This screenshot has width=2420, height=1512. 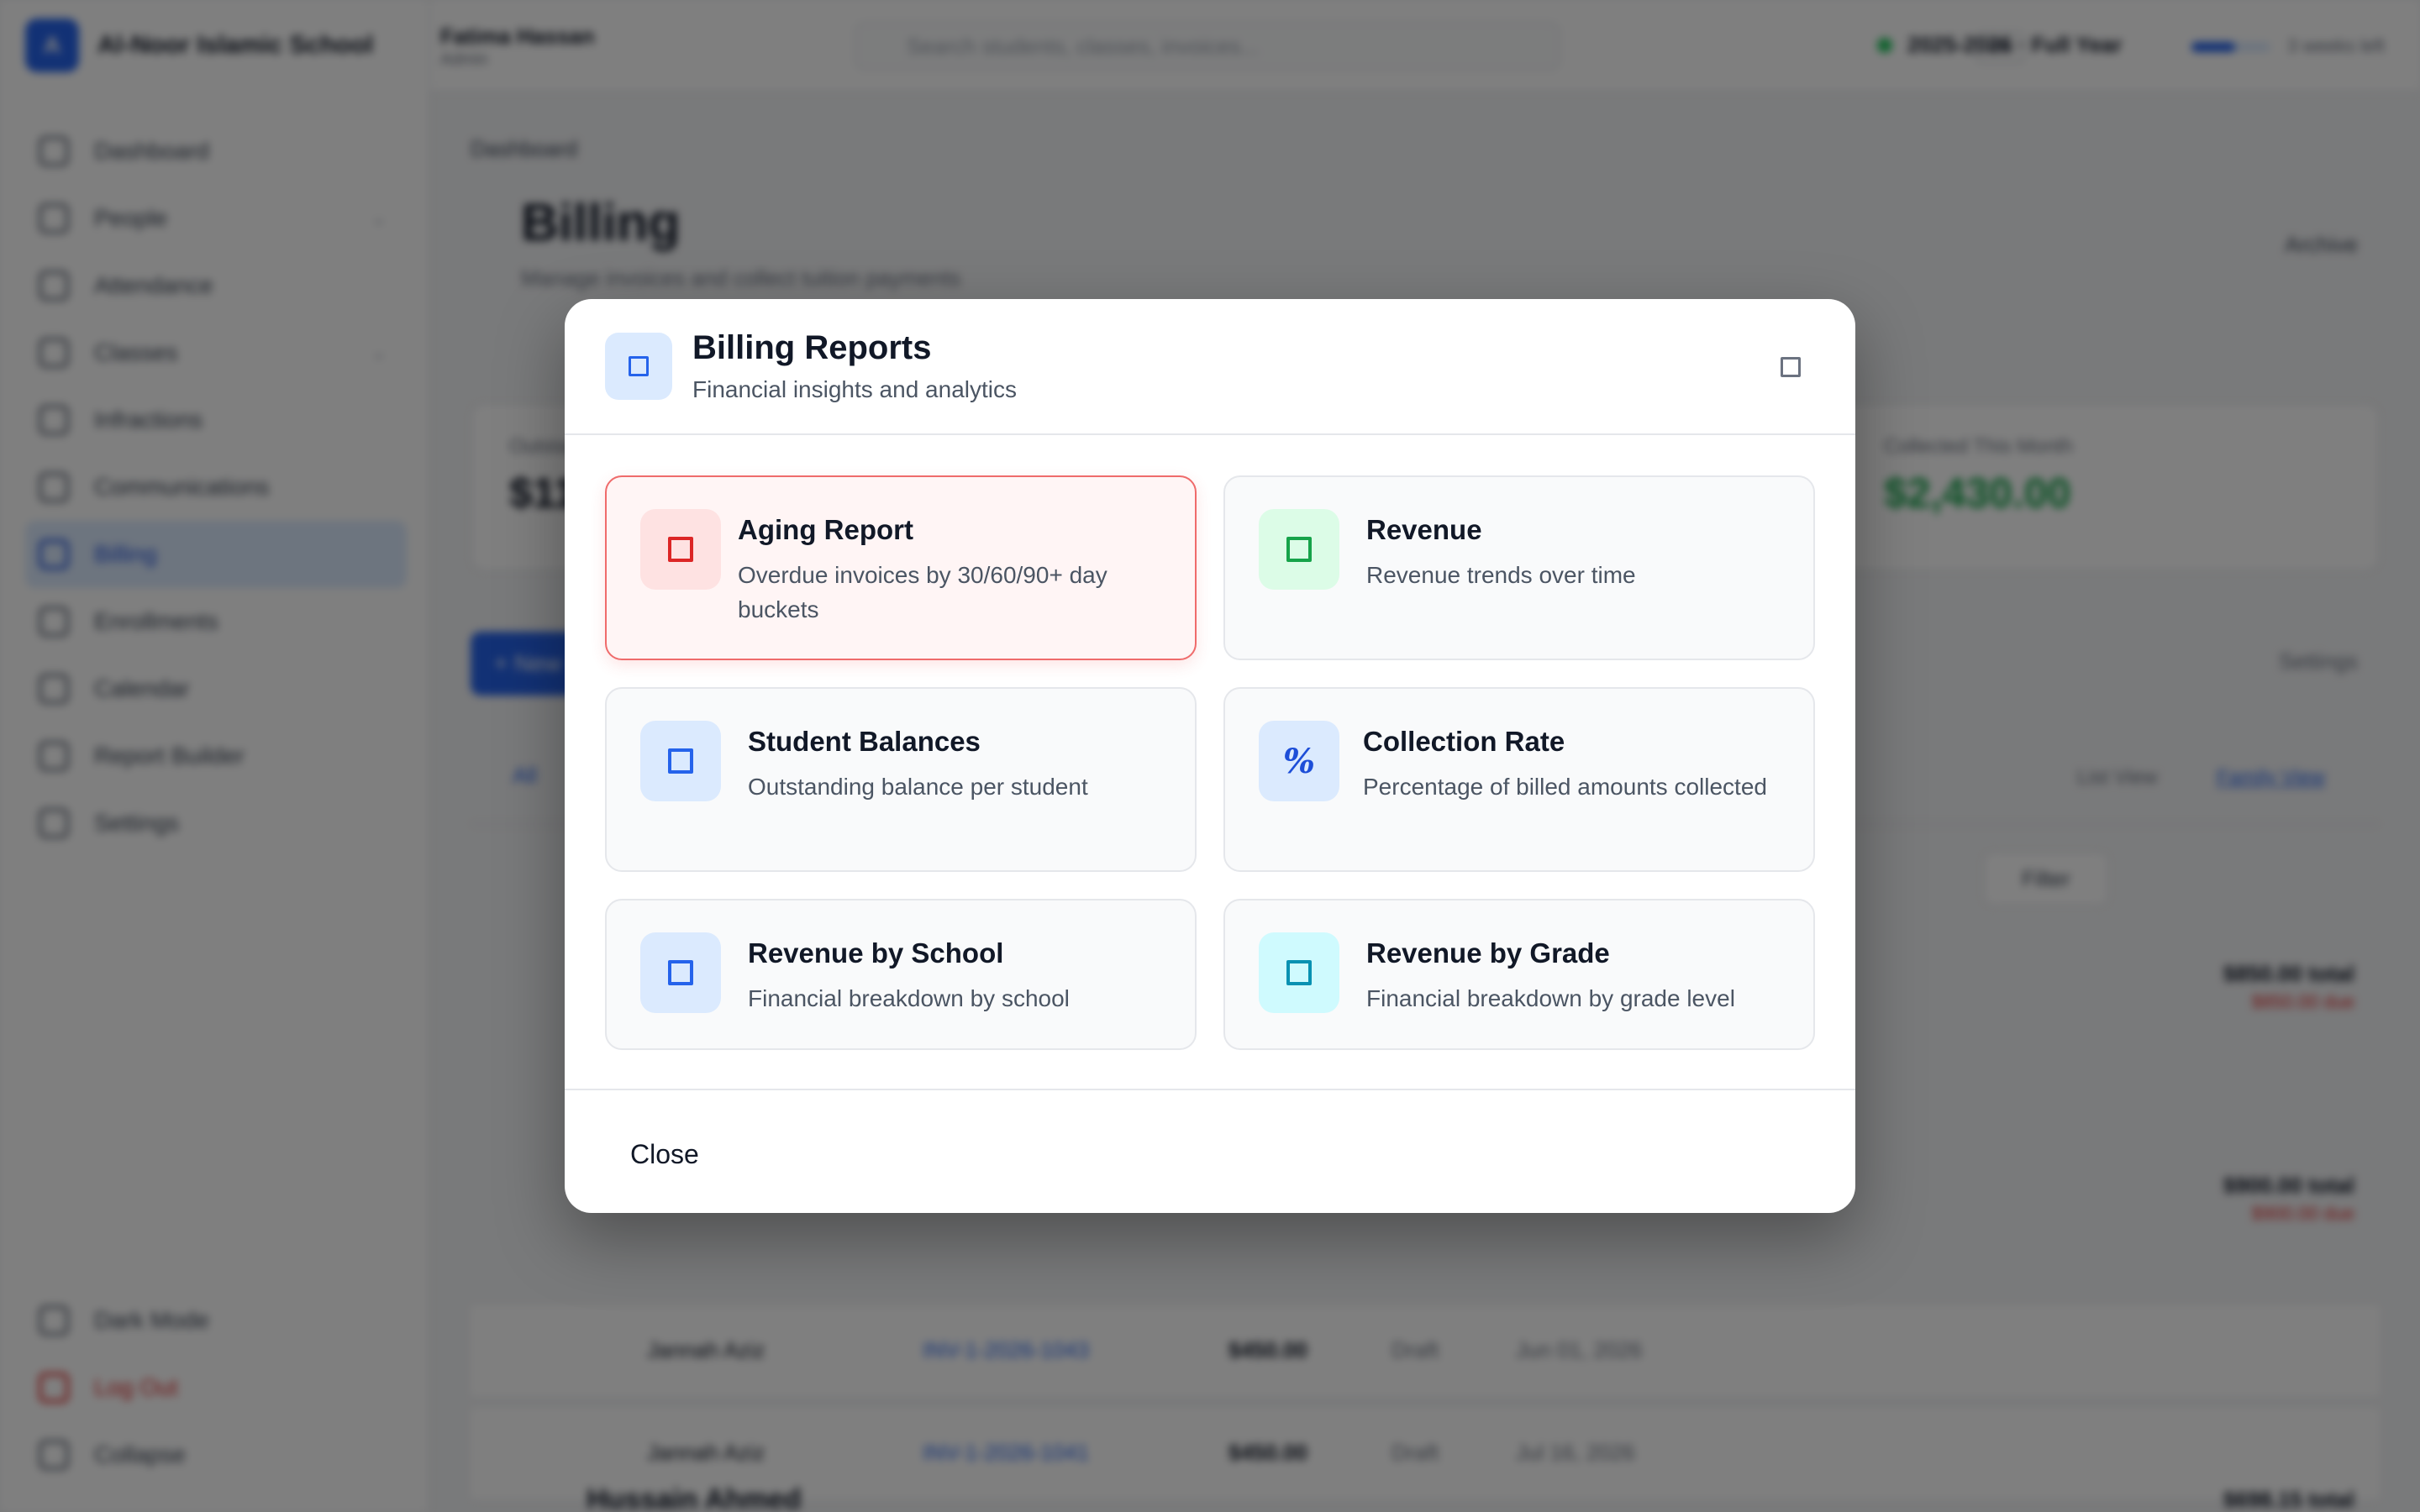 I want to click on balances-icon, so click(x=680, y=761).